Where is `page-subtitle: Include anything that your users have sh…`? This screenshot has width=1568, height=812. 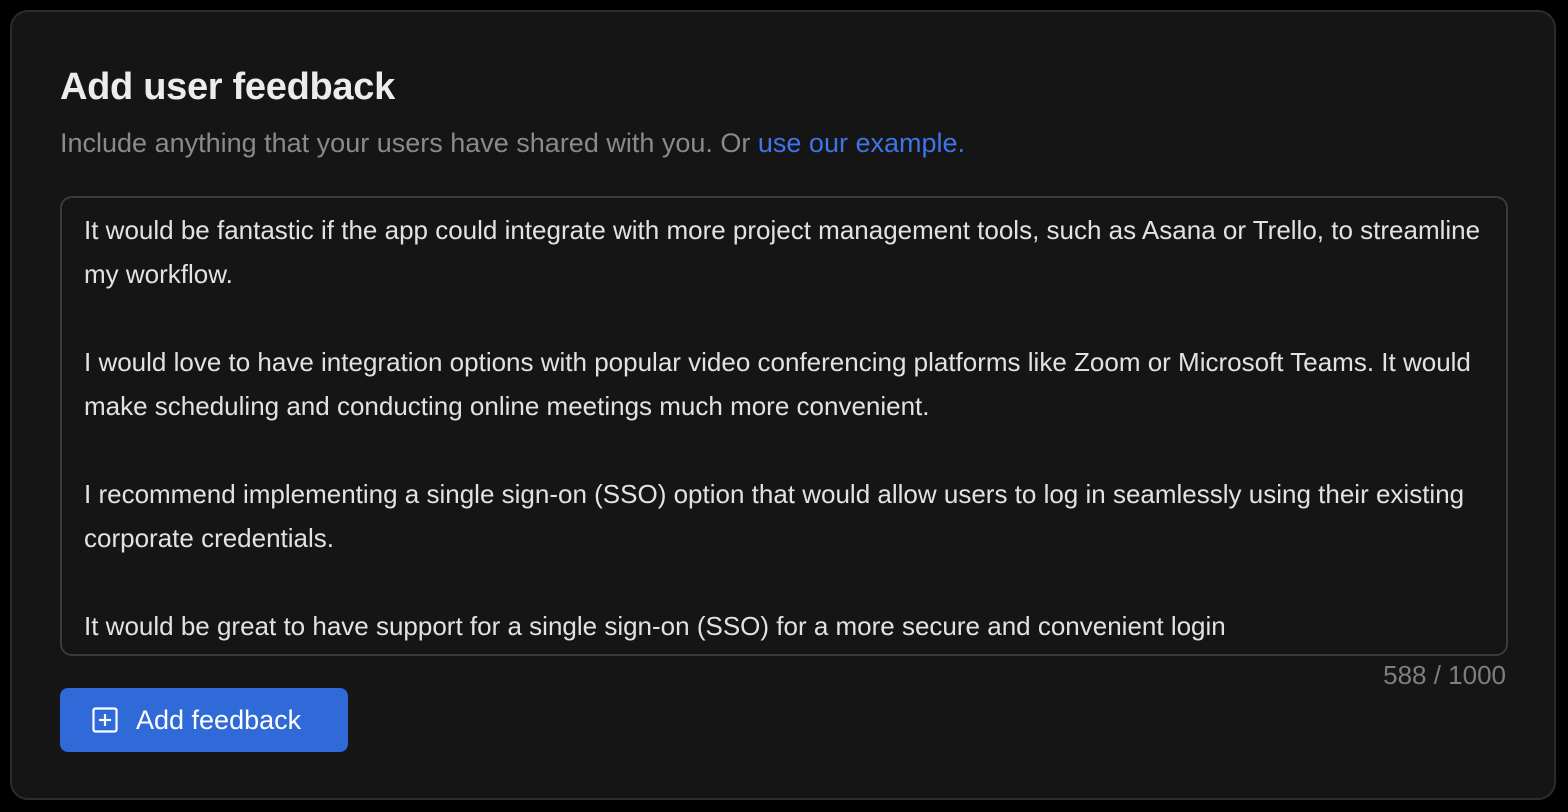
page-subtitle: Include anything that your users have sh… is located at coordinates (512, 143).